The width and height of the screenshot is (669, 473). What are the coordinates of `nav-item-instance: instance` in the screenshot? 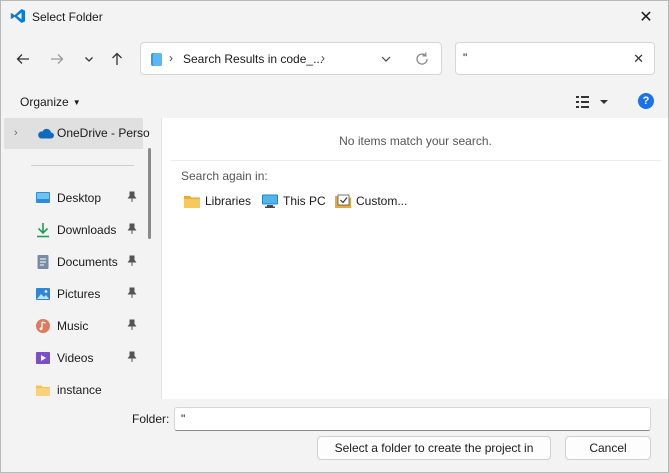 It's located at (72, 387).